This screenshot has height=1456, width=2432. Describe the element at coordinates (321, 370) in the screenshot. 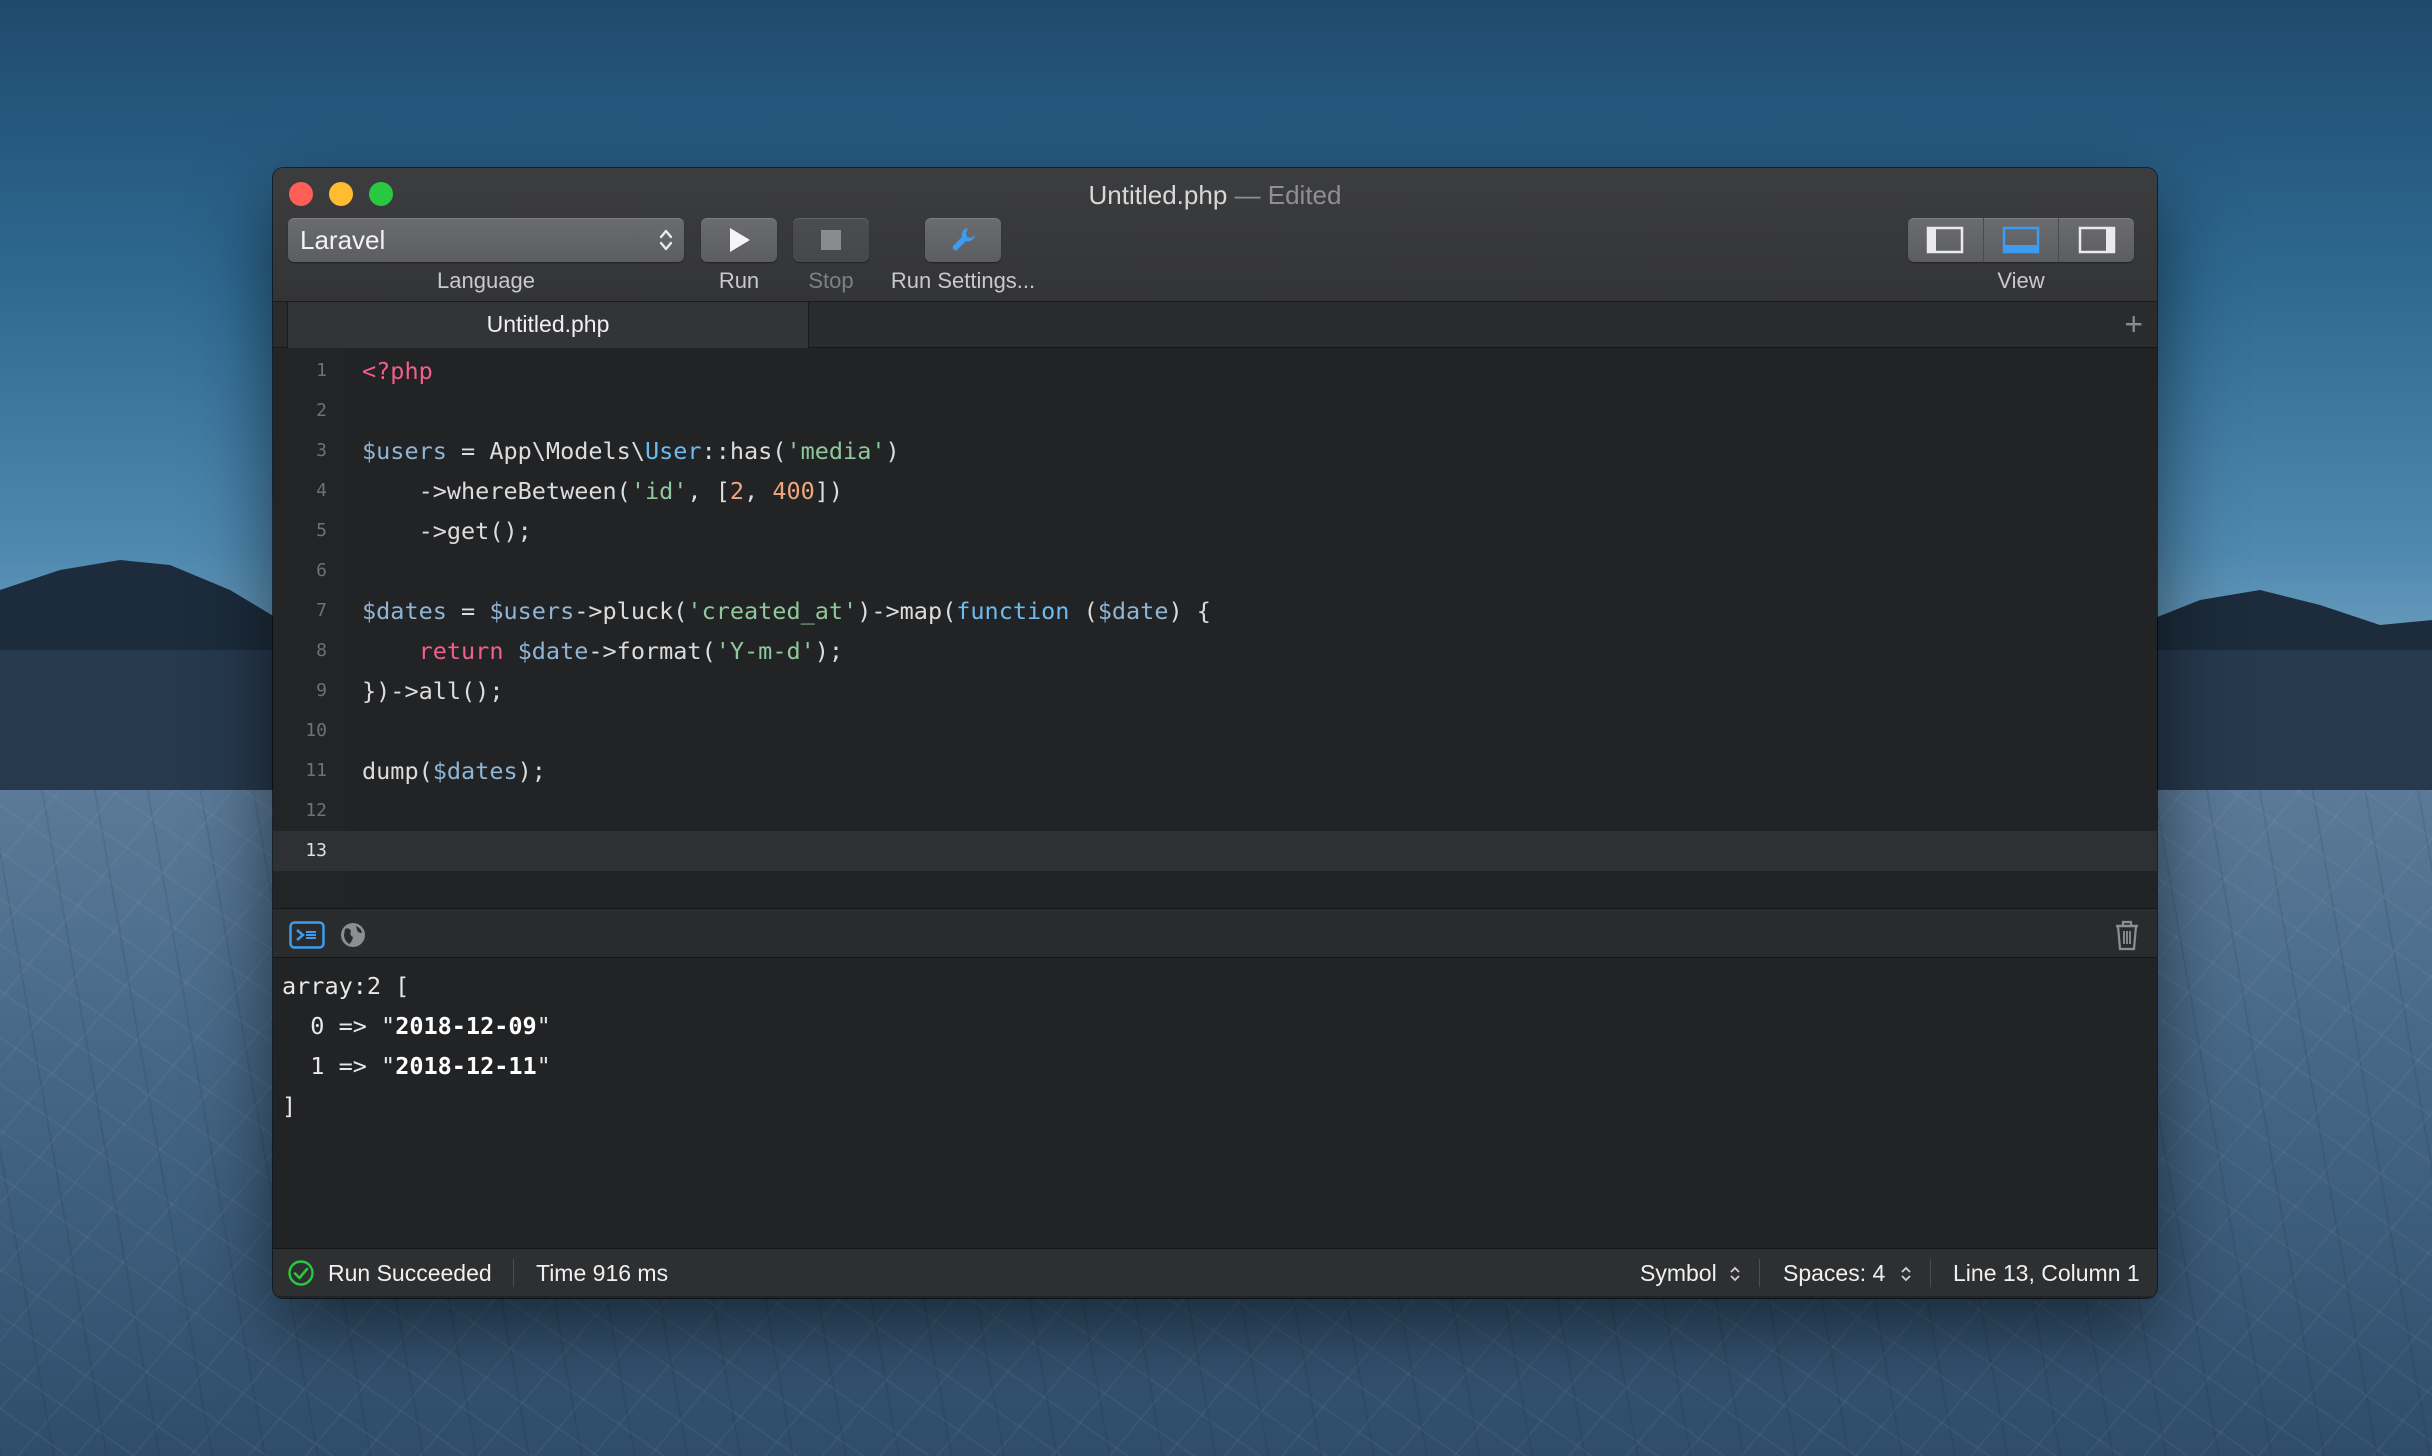

I see `line-number: 1` at that location.